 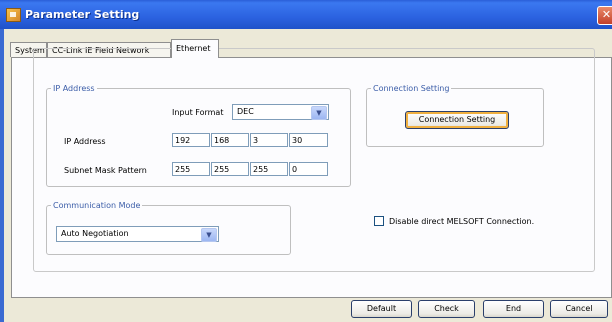 What do you see at coordinates (308, 140) in the screenshot?
I see `ip-octet-4-input: 30` at bounding box center [308, 140].